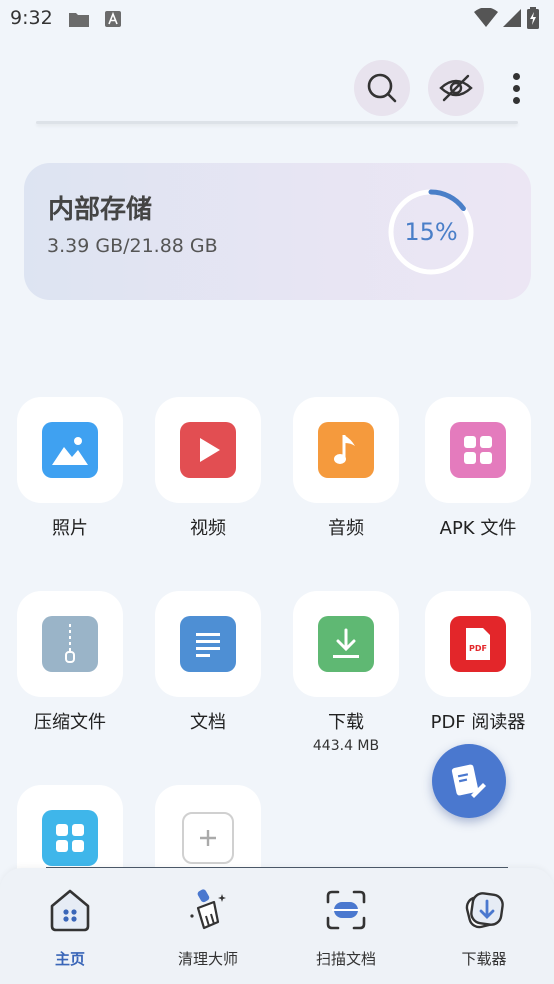 This screenshot has height=984, width=554. I want to click on music-note-icon, so click(346, 450).